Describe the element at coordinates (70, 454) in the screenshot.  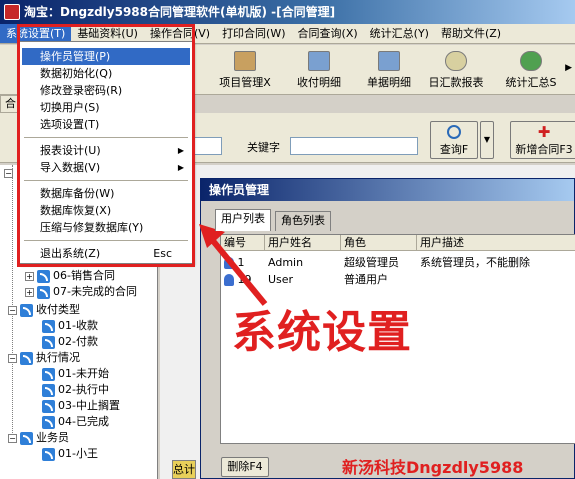
I see `tree-node-xiaowang: 01-小王` at that location.